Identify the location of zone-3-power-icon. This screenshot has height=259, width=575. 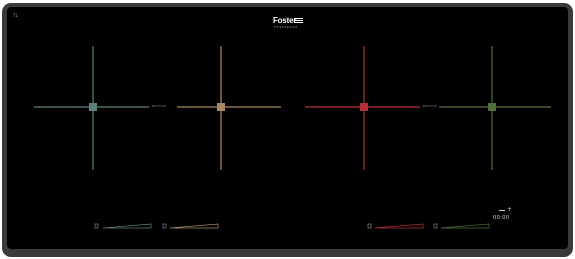
(369, 226).